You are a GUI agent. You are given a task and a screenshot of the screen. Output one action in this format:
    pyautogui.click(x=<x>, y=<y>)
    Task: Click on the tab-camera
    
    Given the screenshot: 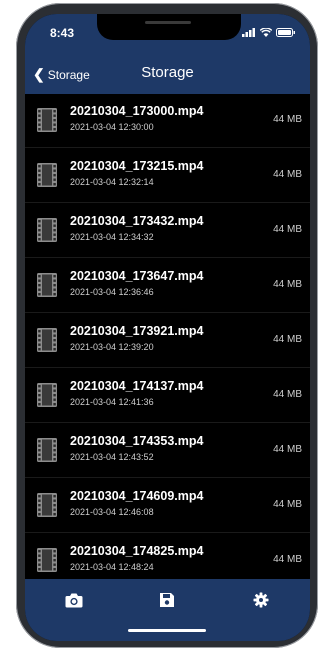 What is the action you would take?
    pyautogui.click(x=74, y=602)
    